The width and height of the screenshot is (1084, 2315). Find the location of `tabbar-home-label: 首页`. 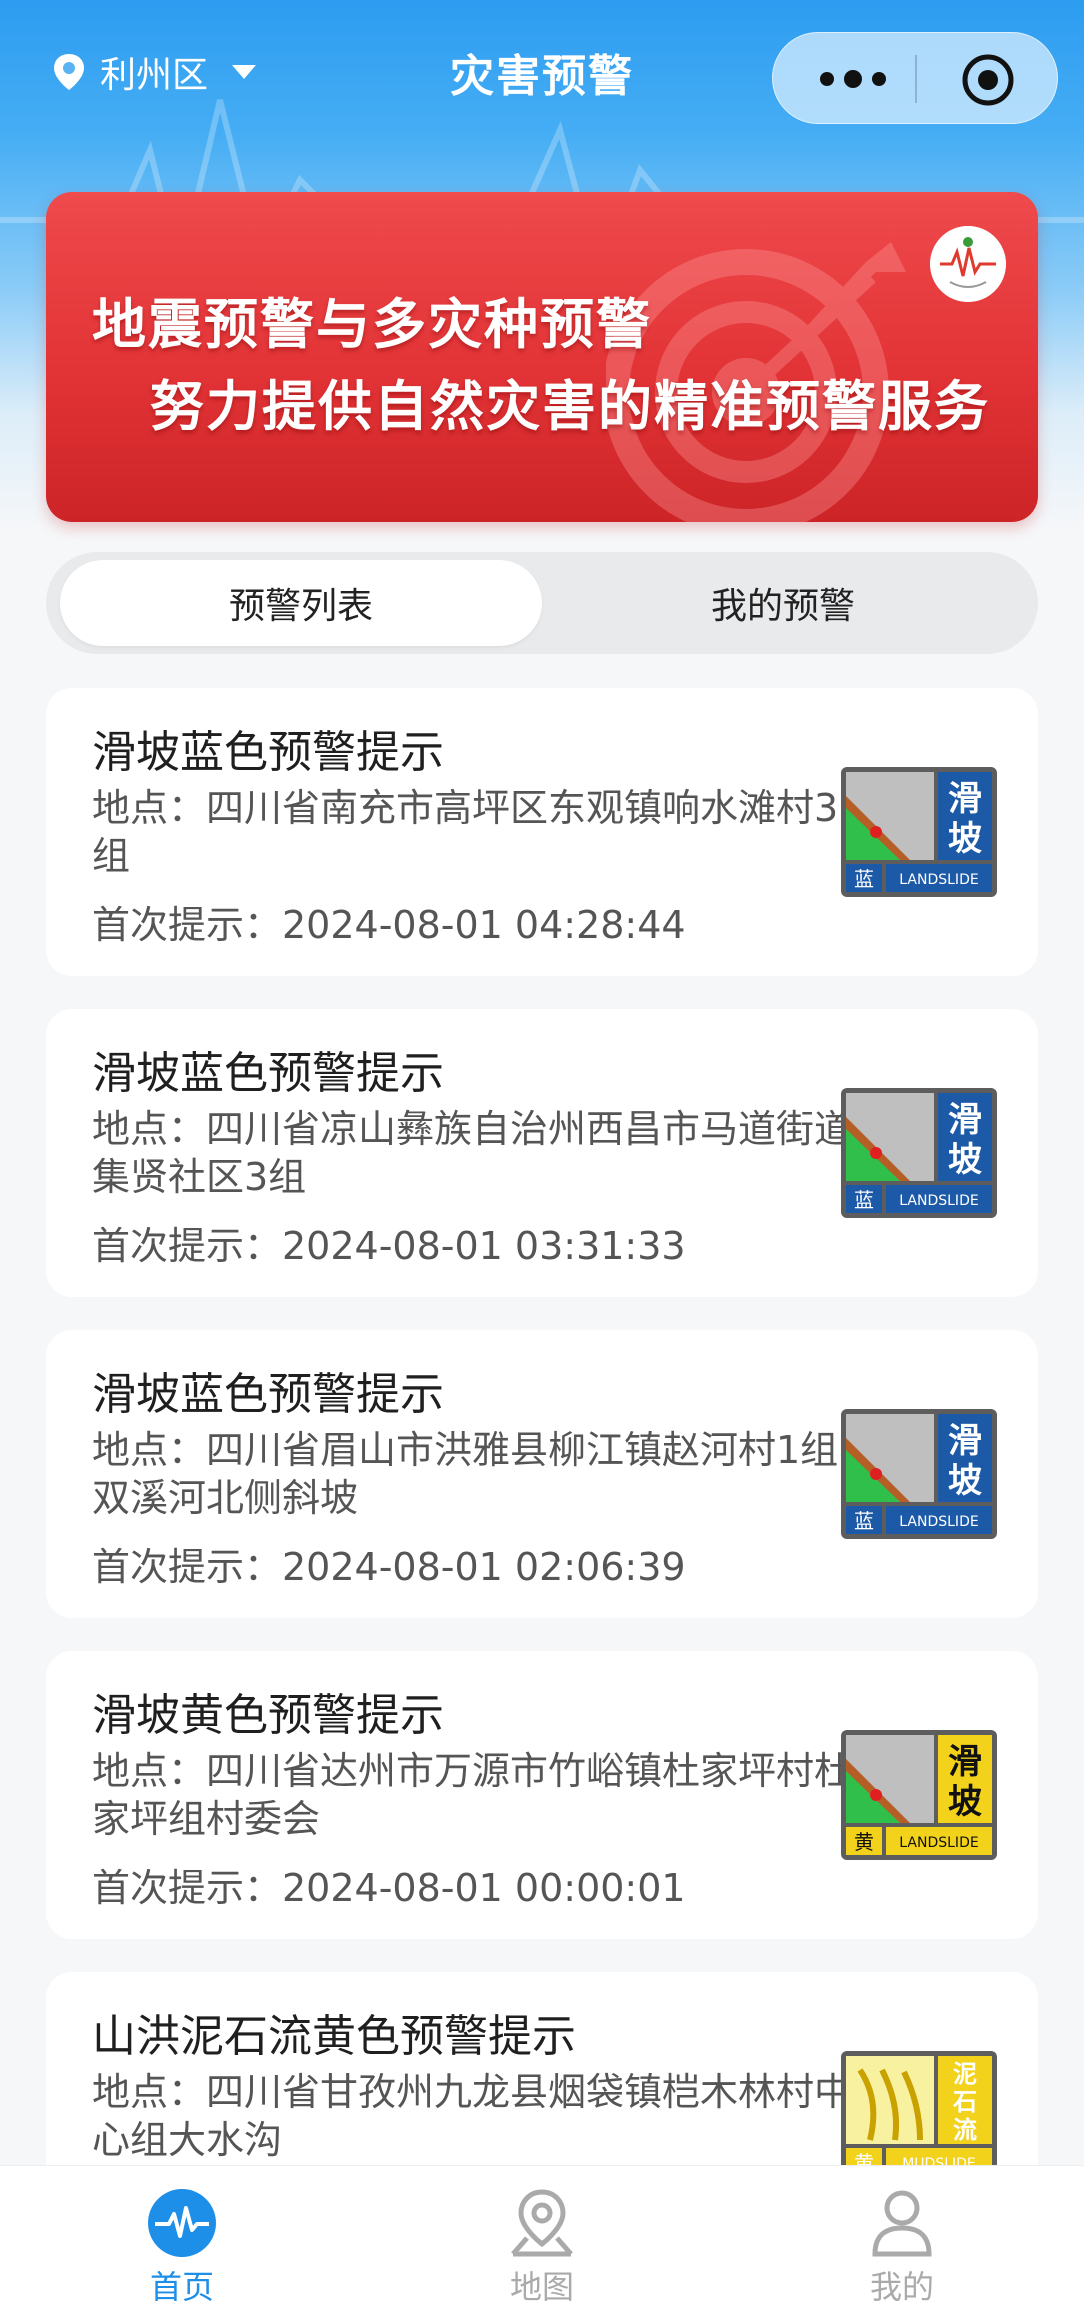

tabbar-home-label: 首页 is located at coordinates (181, 2287).